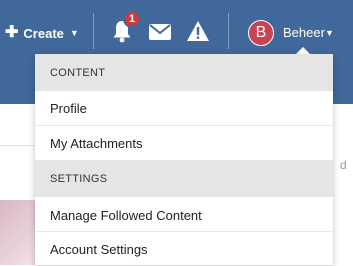  I want to click on partial-text: d, so click(343, 165).